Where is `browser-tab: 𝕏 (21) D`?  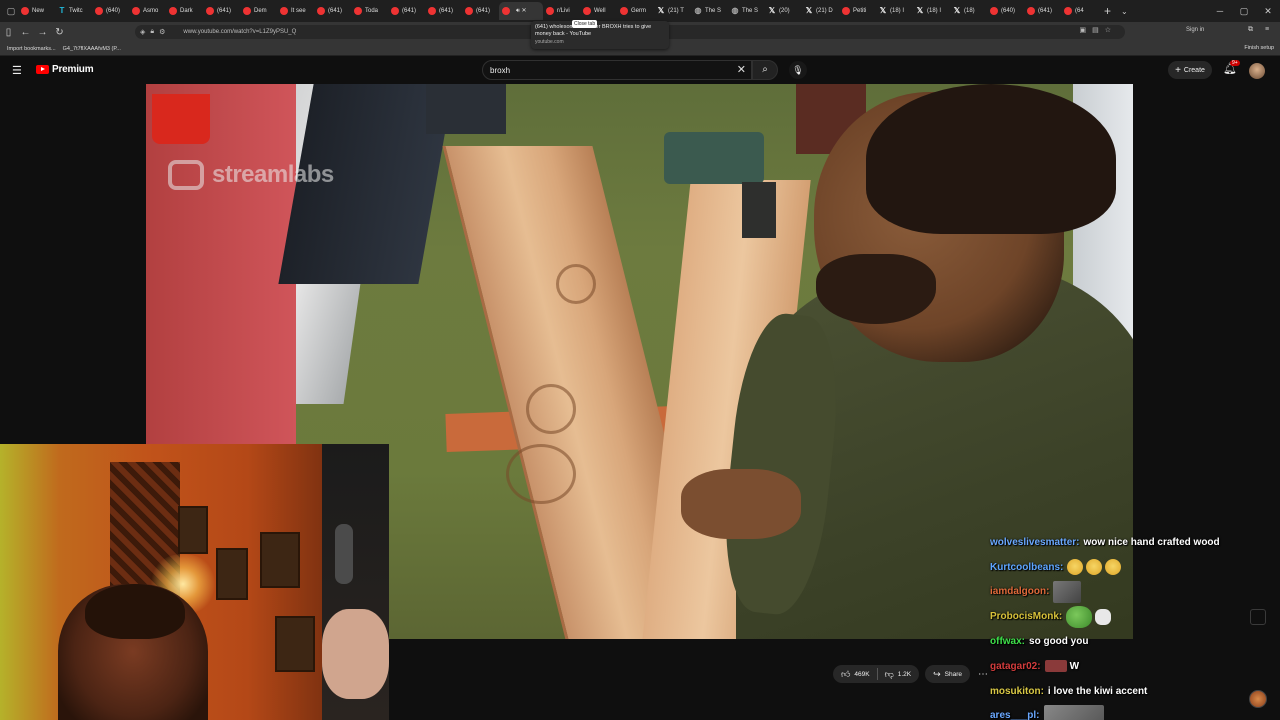 browser-tab: 𝕏 (21) D is located at coordinates (820, 11).